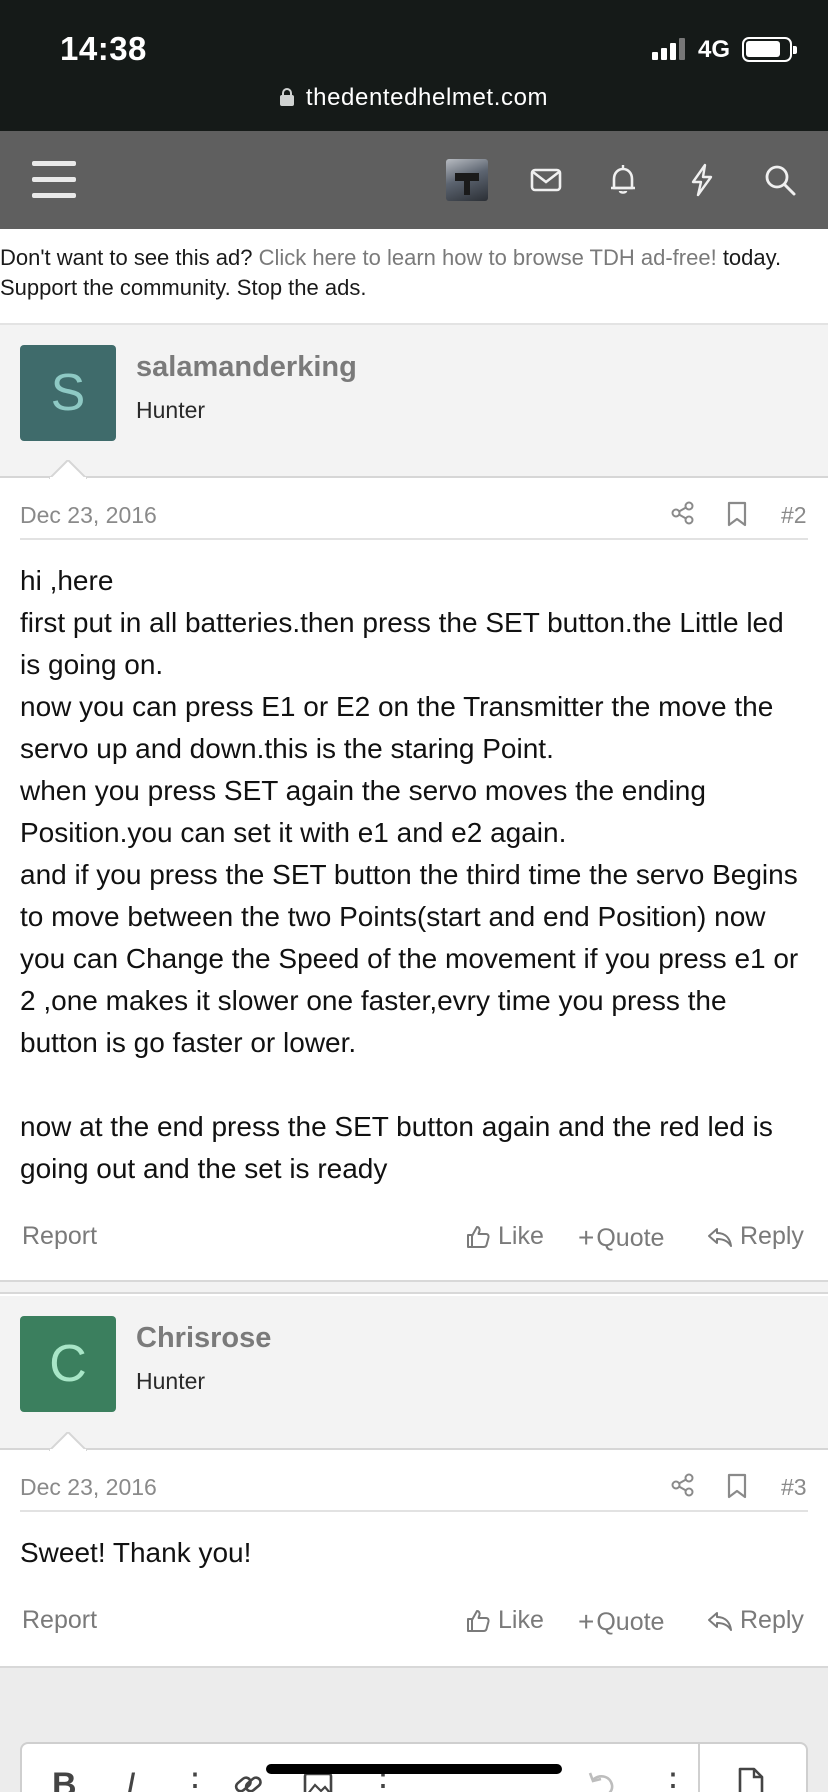 The height and width of the screenshot is (1792, 828). Describe the element at coordinates (54, 180) in the screenshot. I see `menu-icon` at that location.